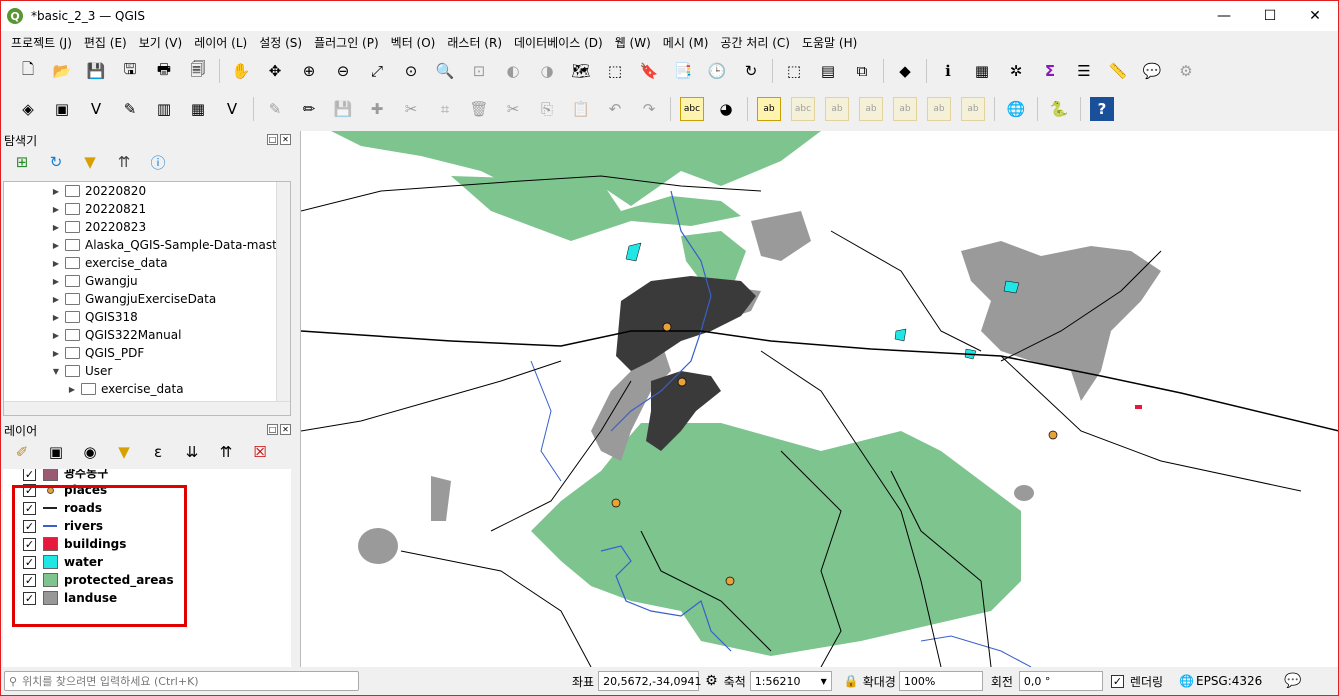 The width and height of the screenshot is (1339, 696). Describe the element at coordinates (28, 109) in the screenshot. I see `add-vector-layer-icon: ◈` at that location.